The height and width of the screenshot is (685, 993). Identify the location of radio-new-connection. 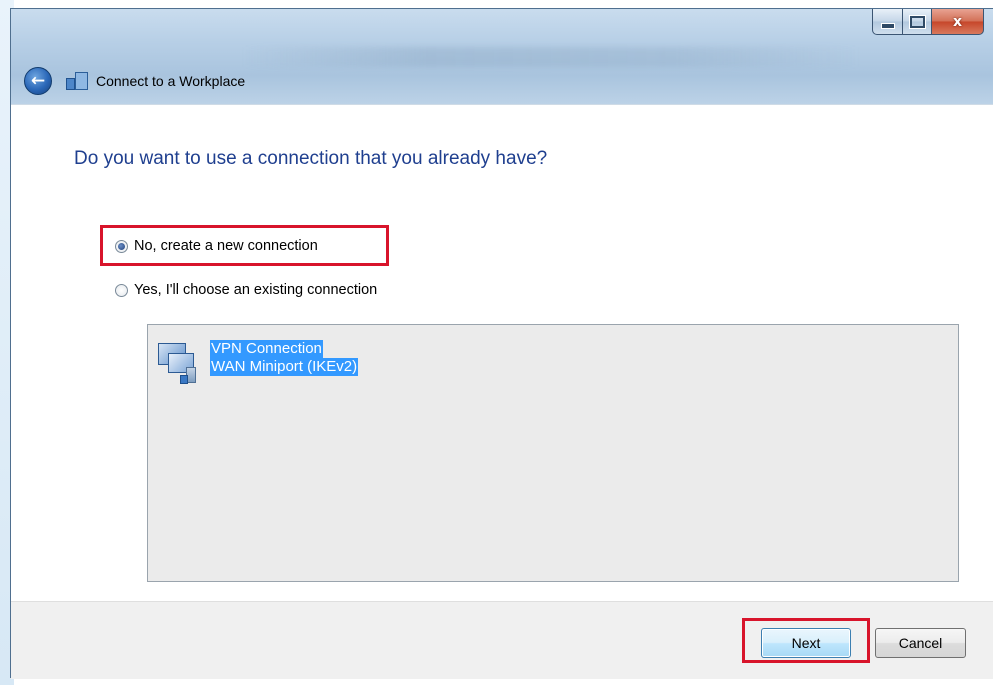
(121, 246).